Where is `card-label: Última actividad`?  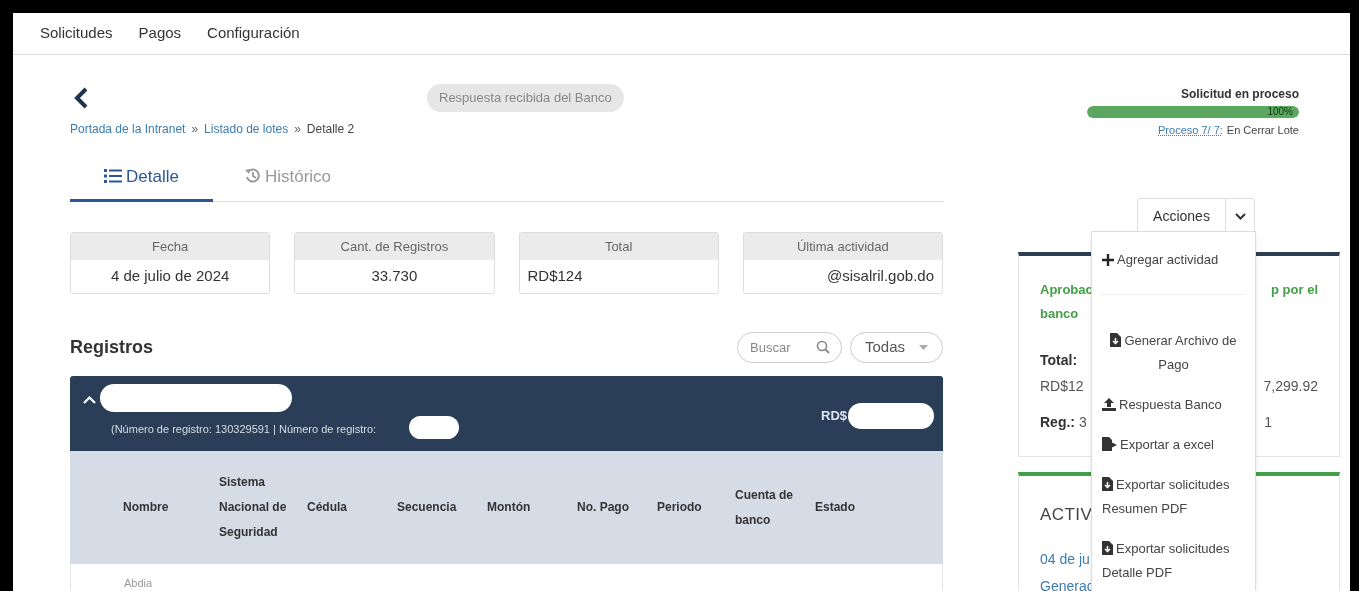
card-label: Última actividad is located at coordinates (842, 246).